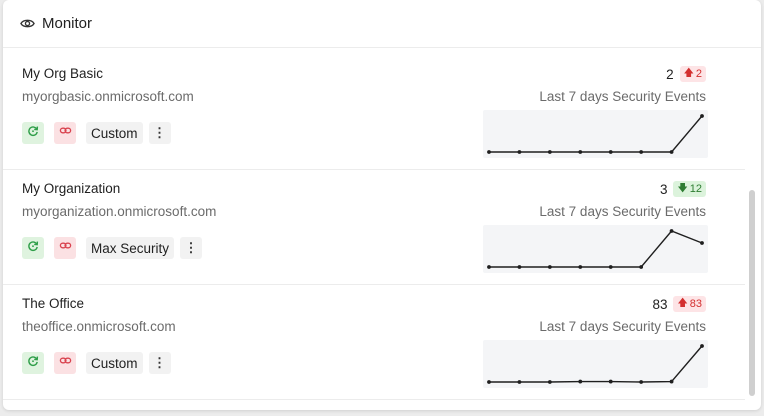 The height and width of the screenshot is (416, 764). What do you see at coordinates (108, 96) in the screenshot?
I see `tenant-domain: myorgbasic.onmicrosoft.com` at bounding box center [108, 96].